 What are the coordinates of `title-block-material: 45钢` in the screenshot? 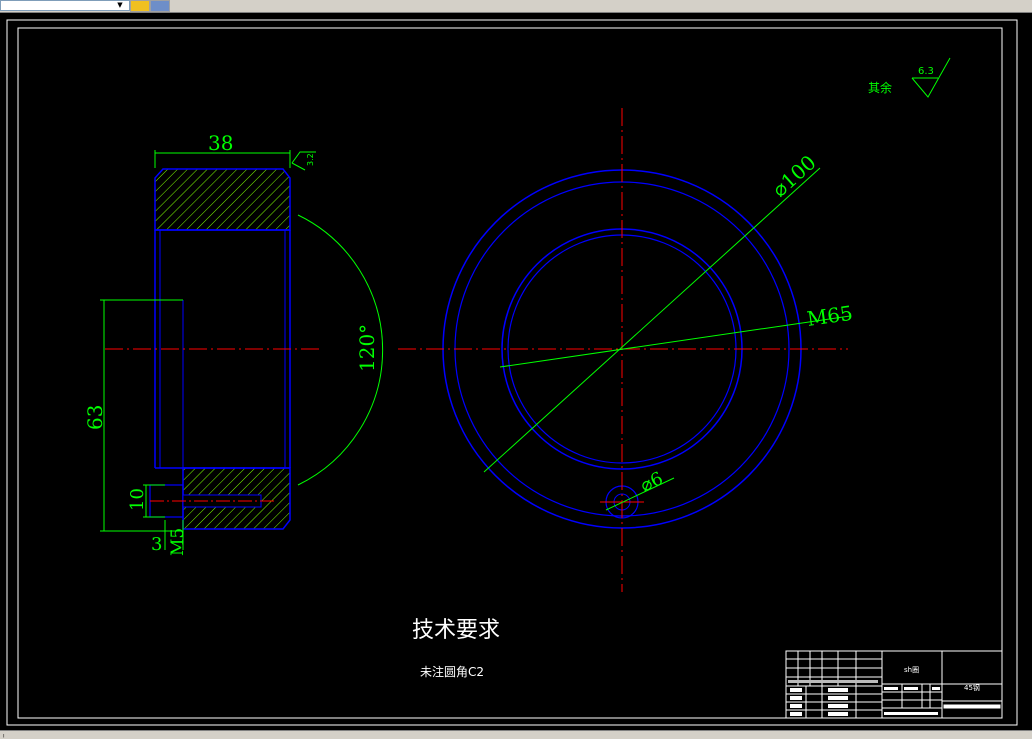 It's located at (972, 687).